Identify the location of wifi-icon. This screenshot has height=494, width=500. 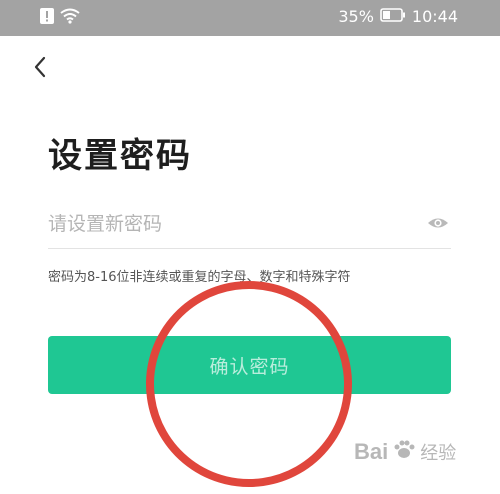
(70, 18).